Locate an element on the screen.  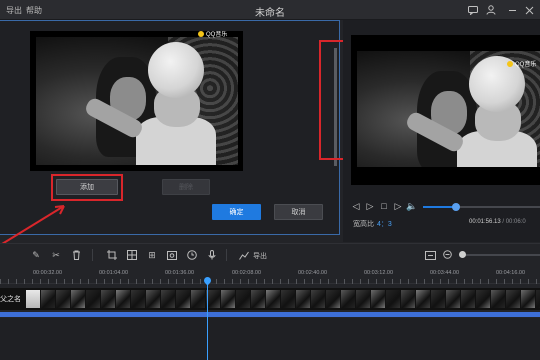
user-icon is located at coordinates (491, 10).